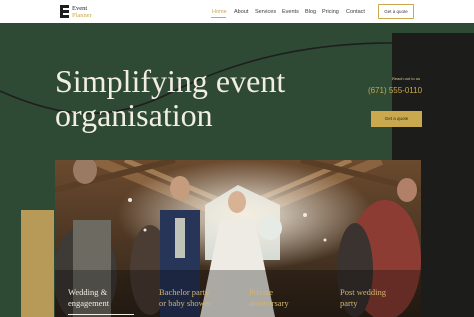  I want to click on hero-title-line1: Simplifying event, so click(170, 81).